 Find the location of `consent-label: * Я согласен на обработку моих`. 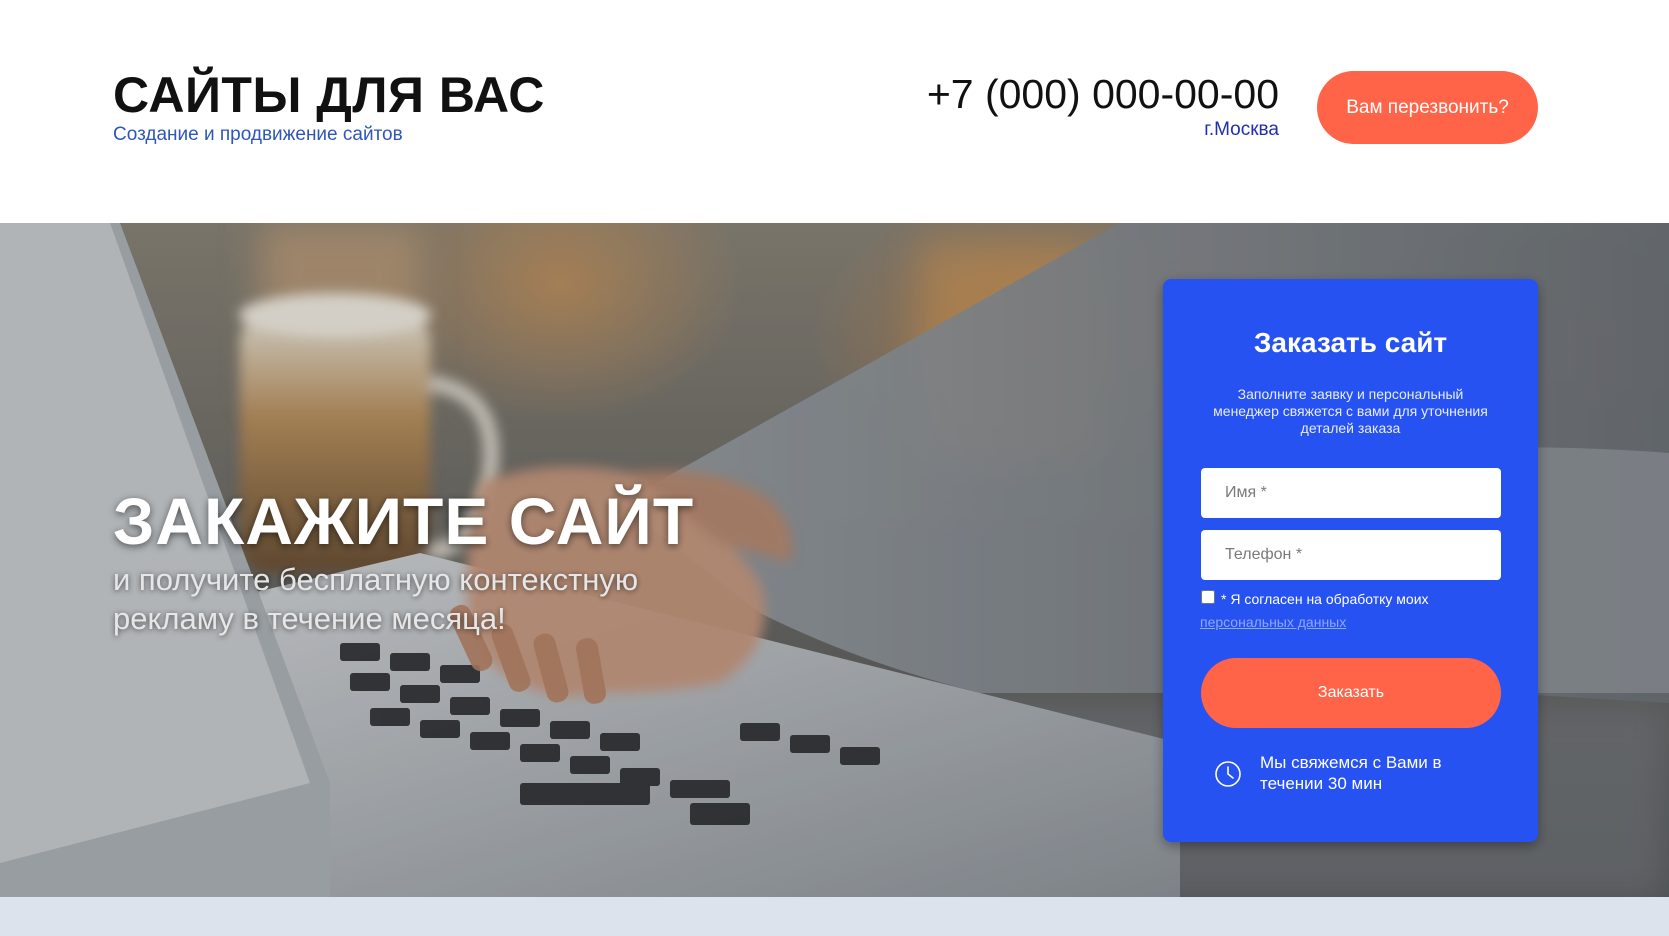

consent-label: * Я согласен на обработку моих is located at coordinates (1325, 599).